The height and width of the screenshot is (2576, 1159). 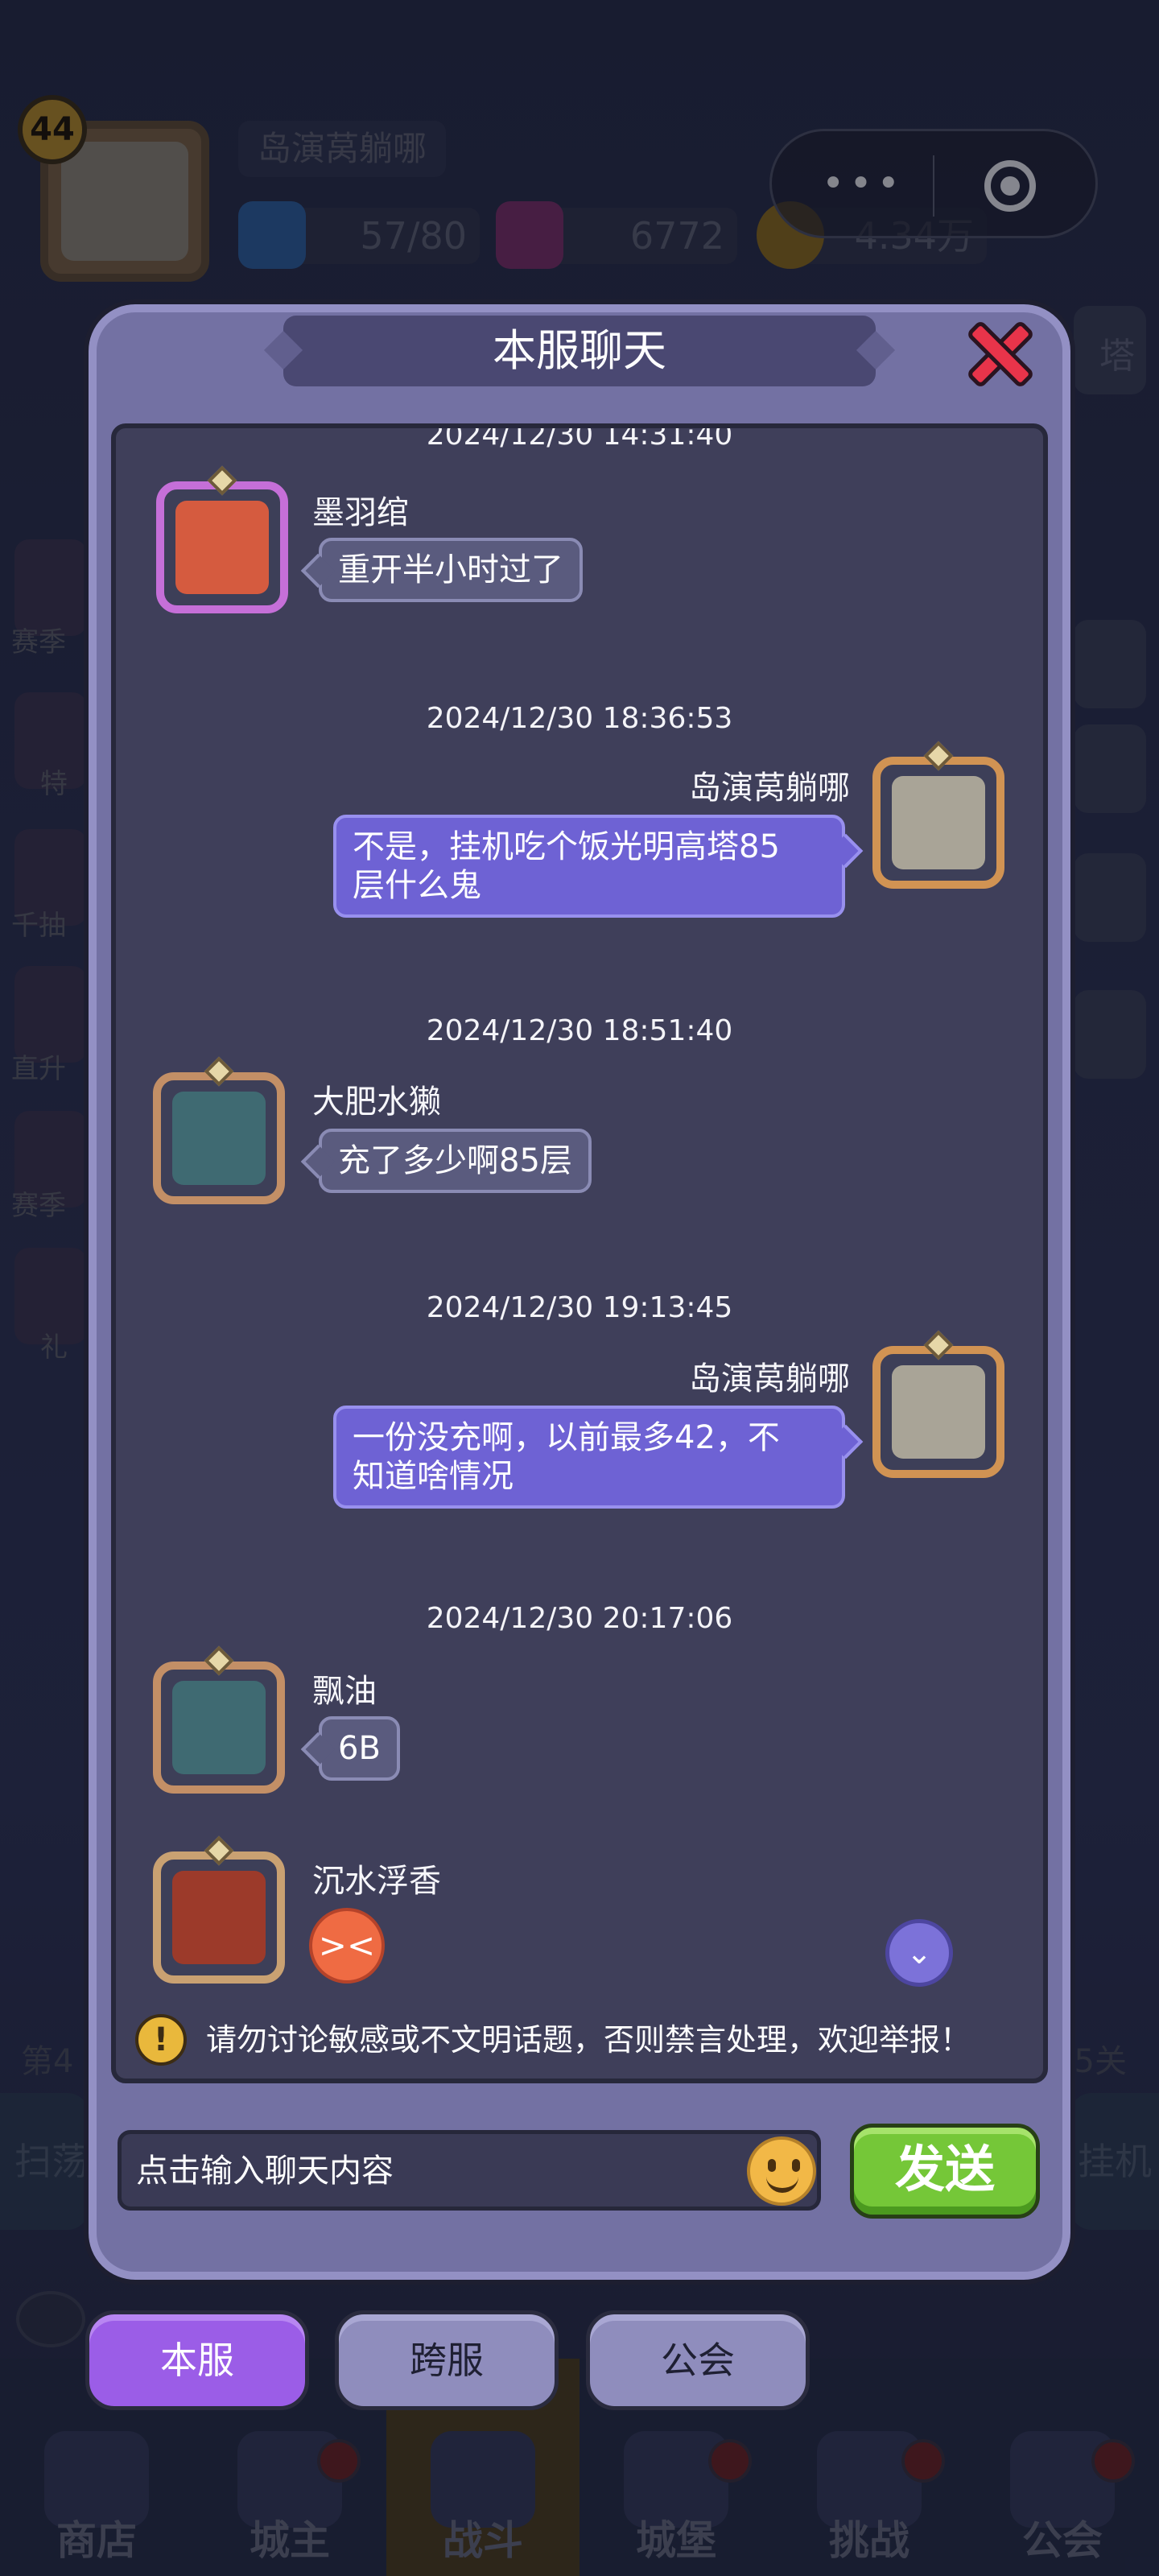 What do you see at coordinates (347, 1946) in the screenshot?
I see `angry-face-sticker: ><` at bounding box center [347, 1946].